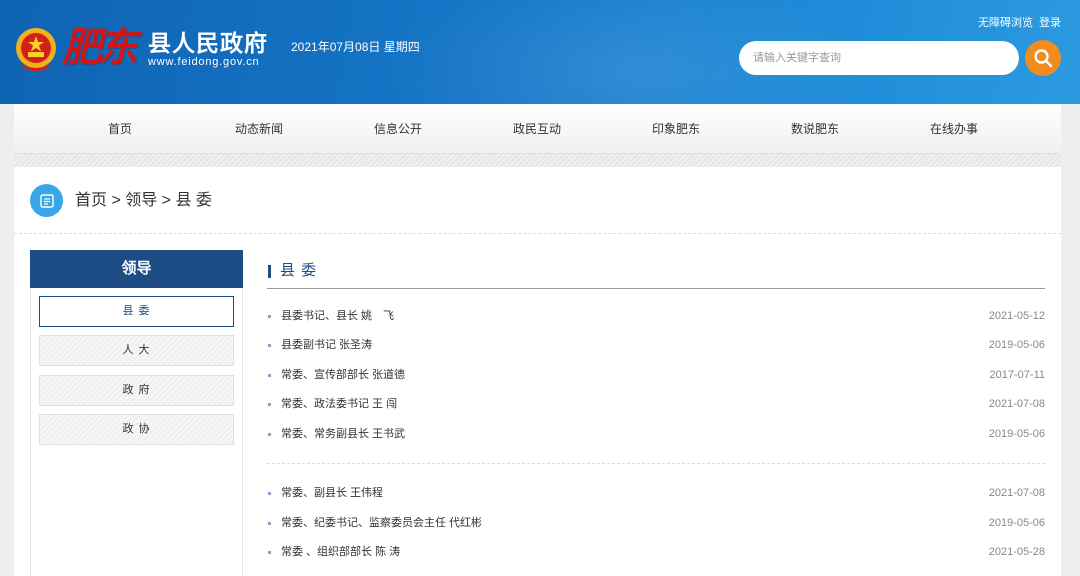 The image size is (1080, 576). Describe the element at coordinates (339, 404) in the screenshot. I see `leader-title: 常委、政法委书记 王 闯` at that location.